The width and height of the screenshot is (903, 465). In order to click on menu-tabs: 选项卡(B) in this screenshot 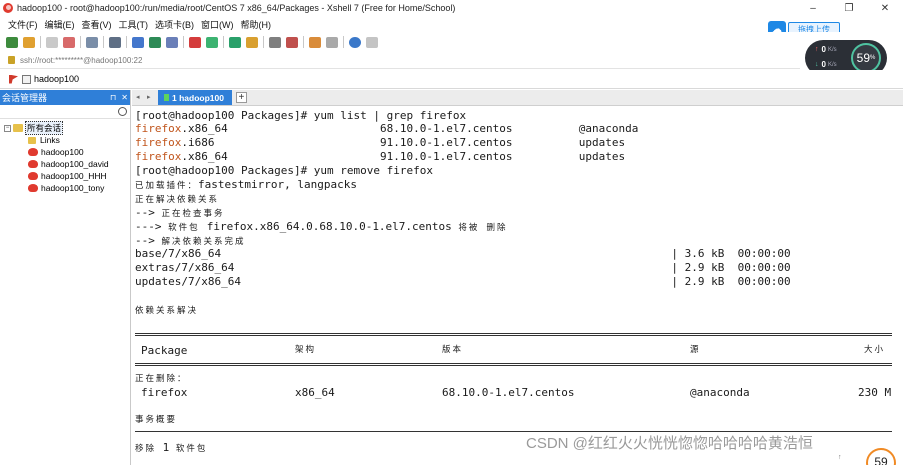, I will do `click(174, 24)`.